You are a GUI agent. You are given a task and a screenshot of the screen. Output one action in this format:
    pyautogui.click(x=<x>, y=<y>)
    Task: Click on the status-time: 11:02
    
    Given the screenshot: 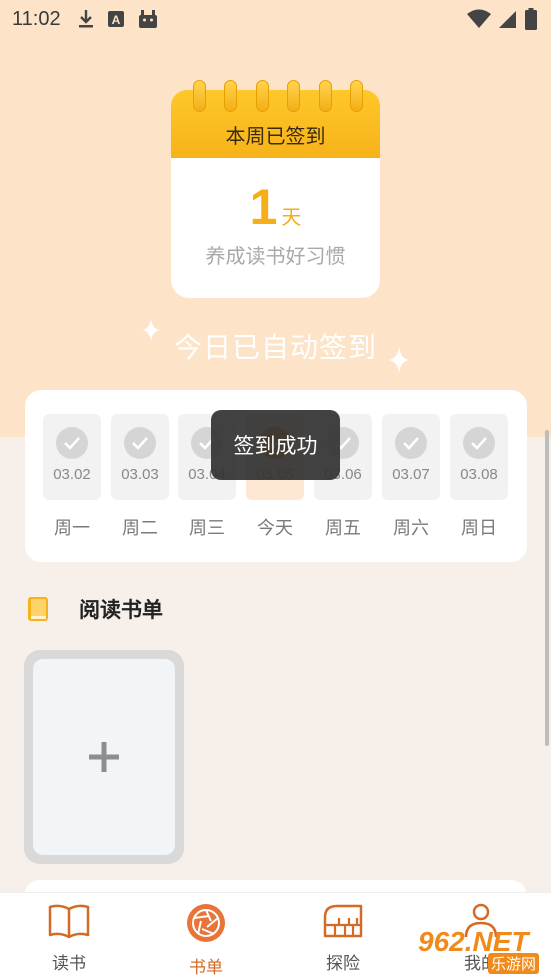 What is the action you would take?
    pyautogui.click(x=36, y=18)
    